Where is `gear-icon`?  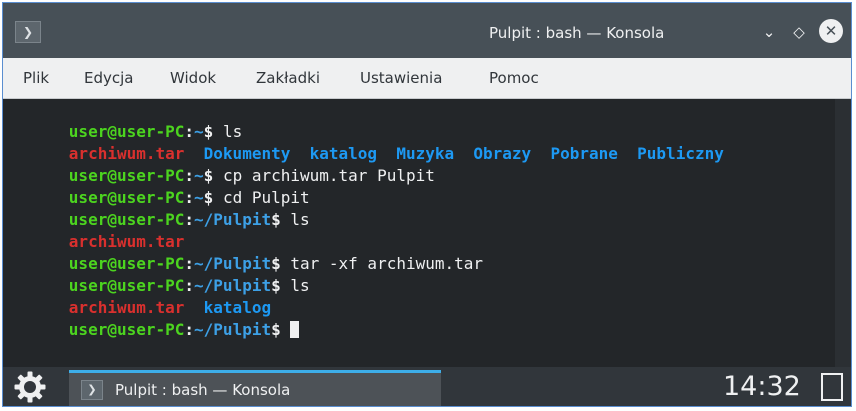 gear-icon is located at coordinates (30, 387).